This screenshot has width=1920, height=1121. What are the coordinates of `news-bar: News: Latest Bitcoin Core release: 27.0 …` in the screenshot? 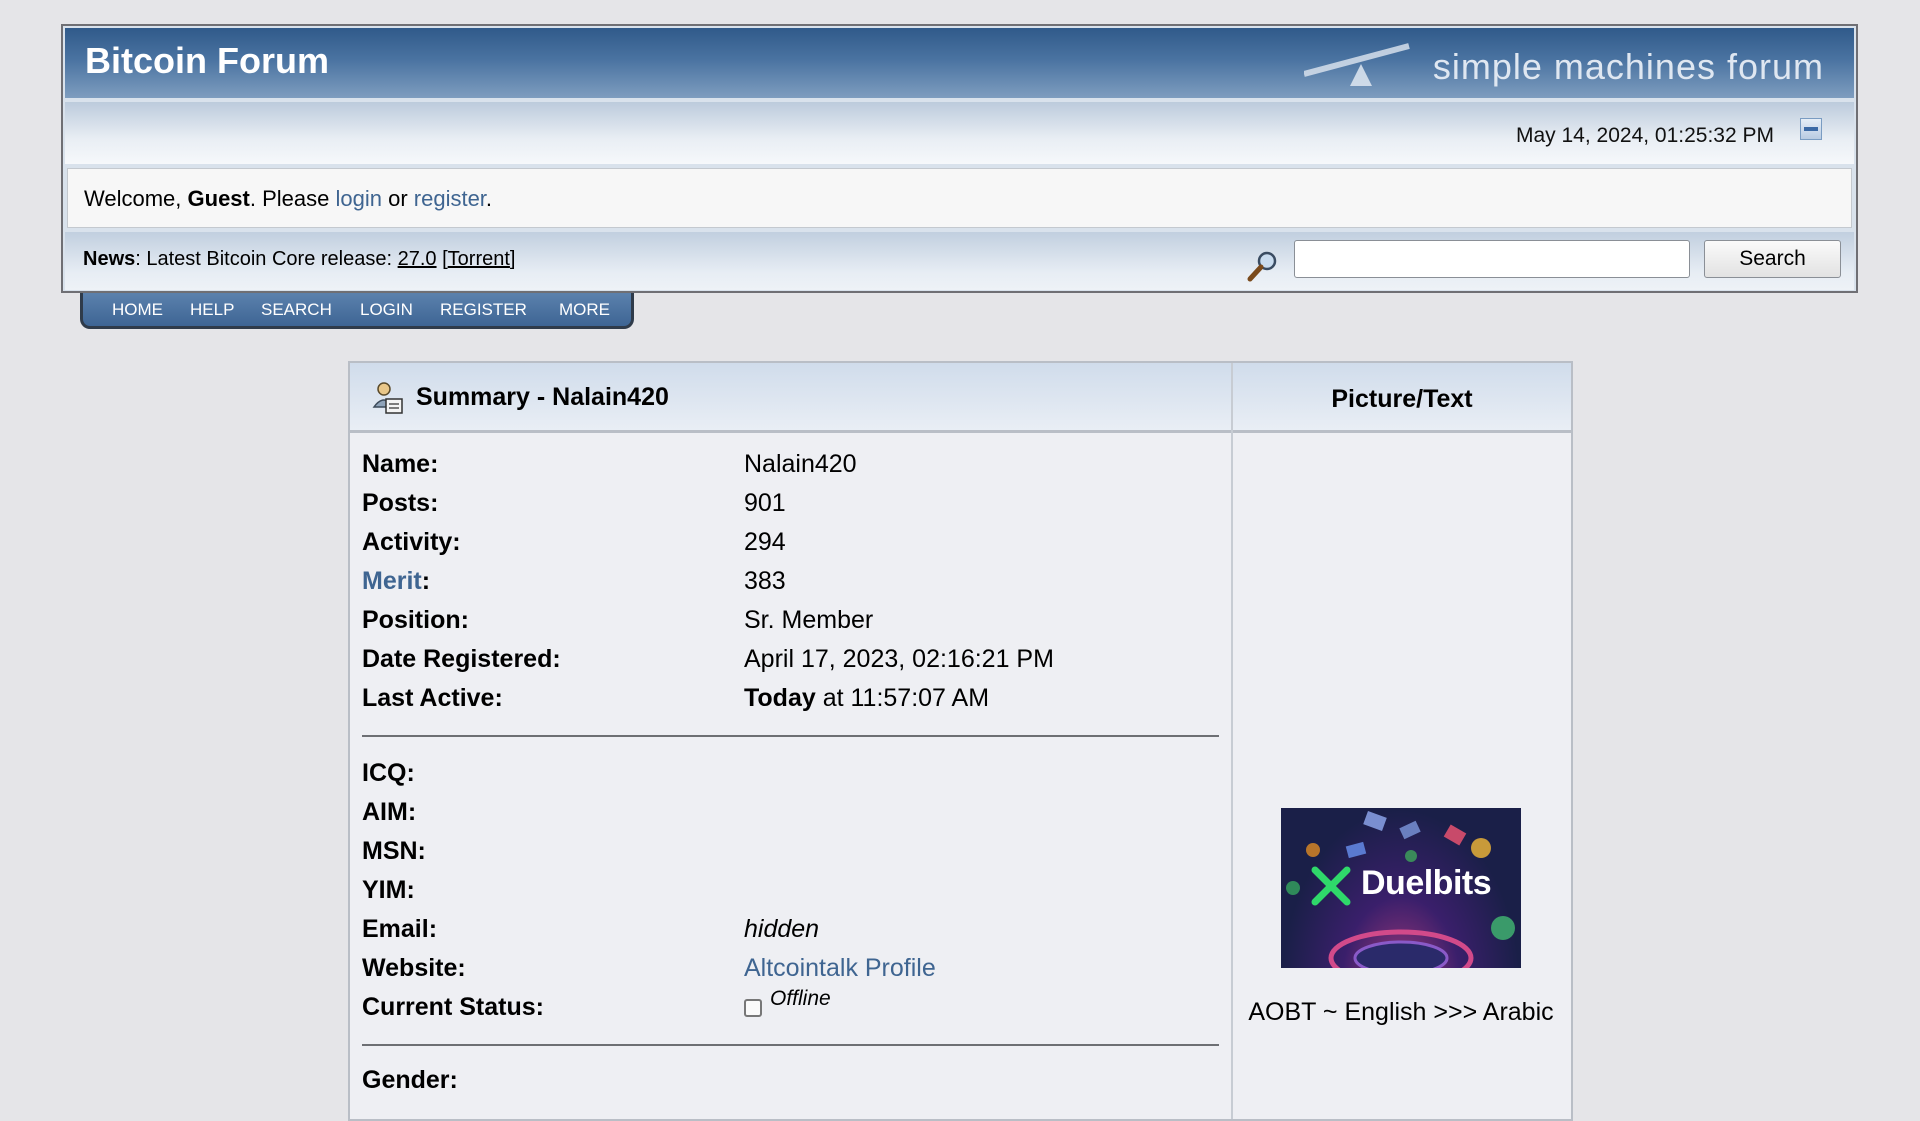 It's located at (959, 261).